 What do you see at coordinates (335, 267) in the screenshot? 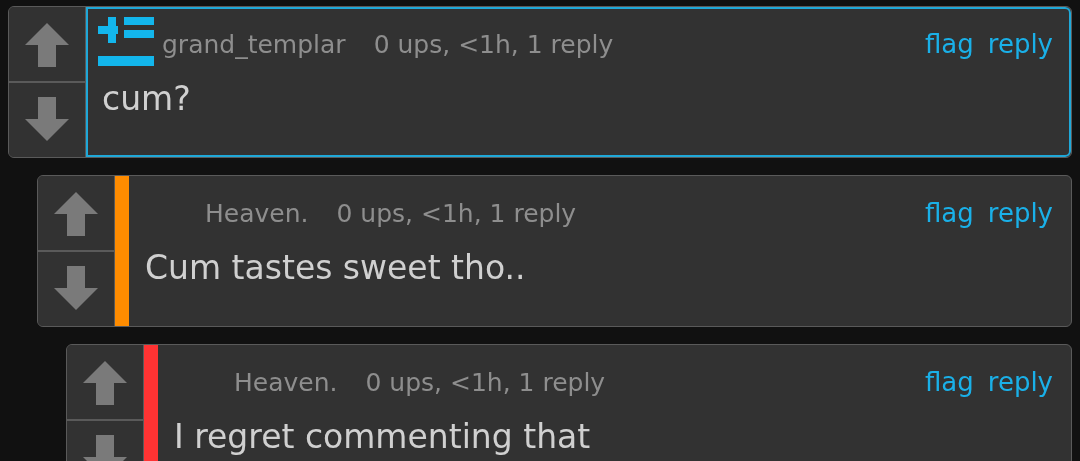
I see `comment-text: Cum tastes sweet tho..` at bounding box center [335, 267].